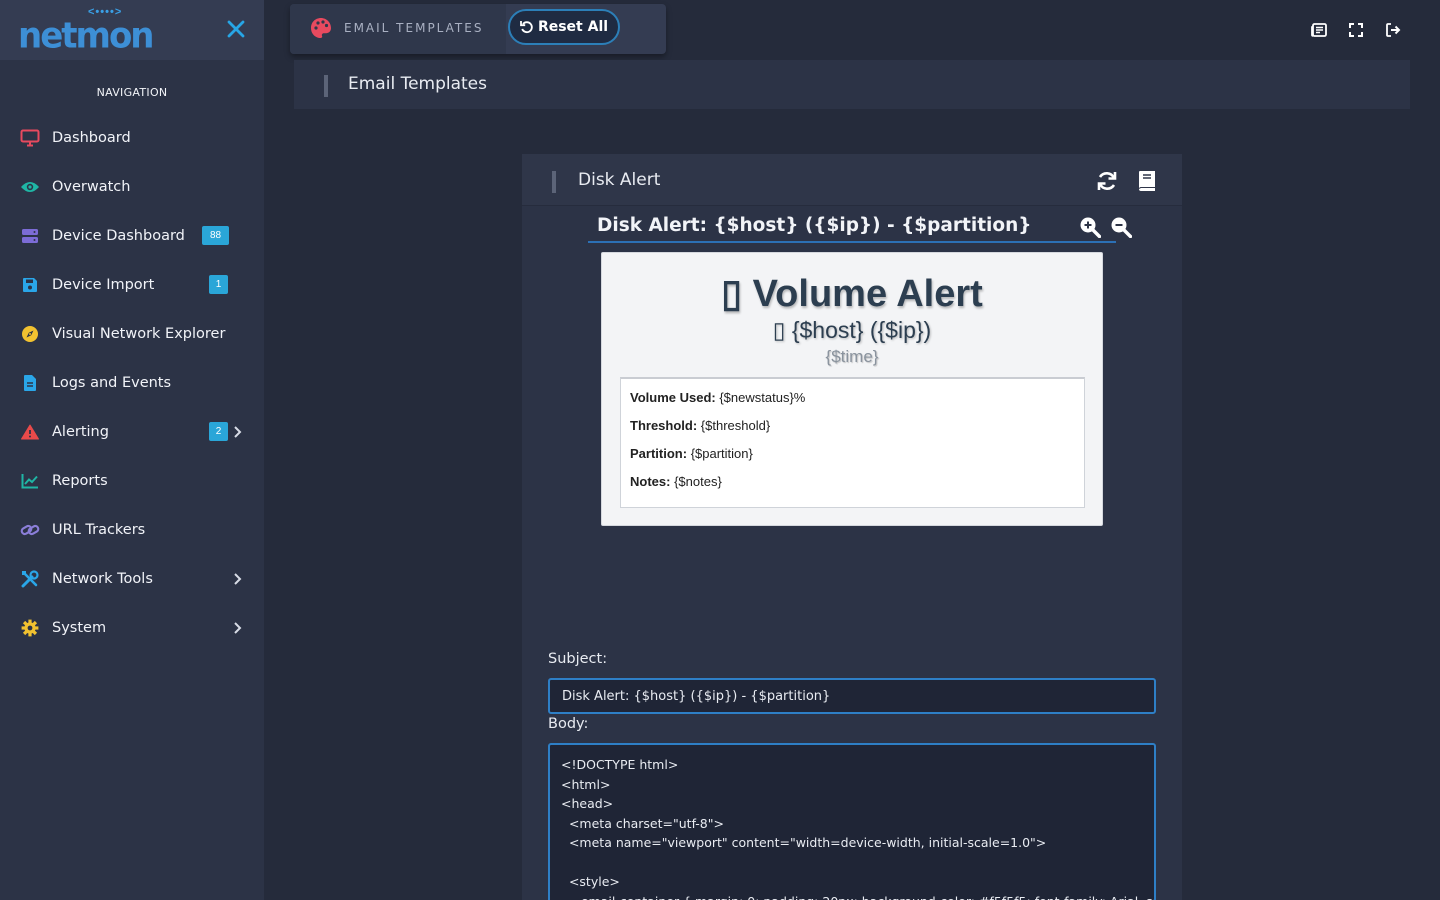 This screenshot has width=1440, height=900. What do you see at coordinates (321, 28) in the screenshot?
I see `palette-icon` at bounding box center [321, 28].